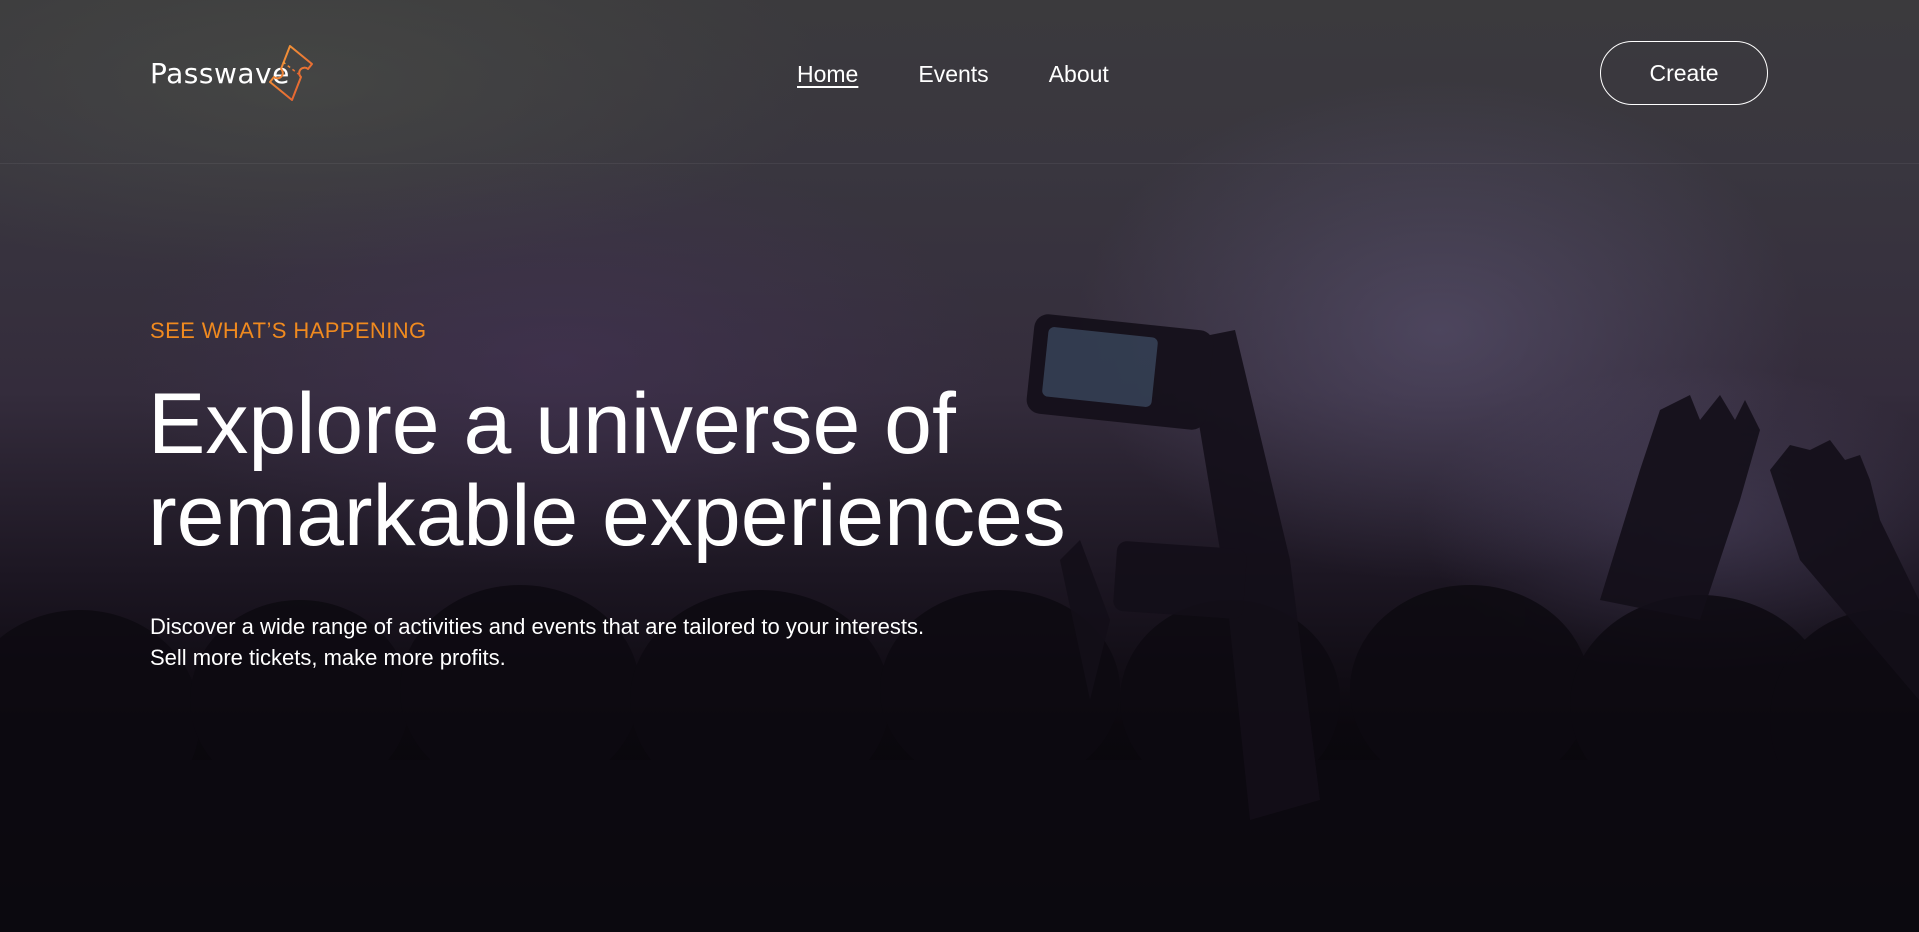 This screenshot has width=1919, height=932. I want to click on hero-headline-line2: remarkable experiences, so click(607, 516).